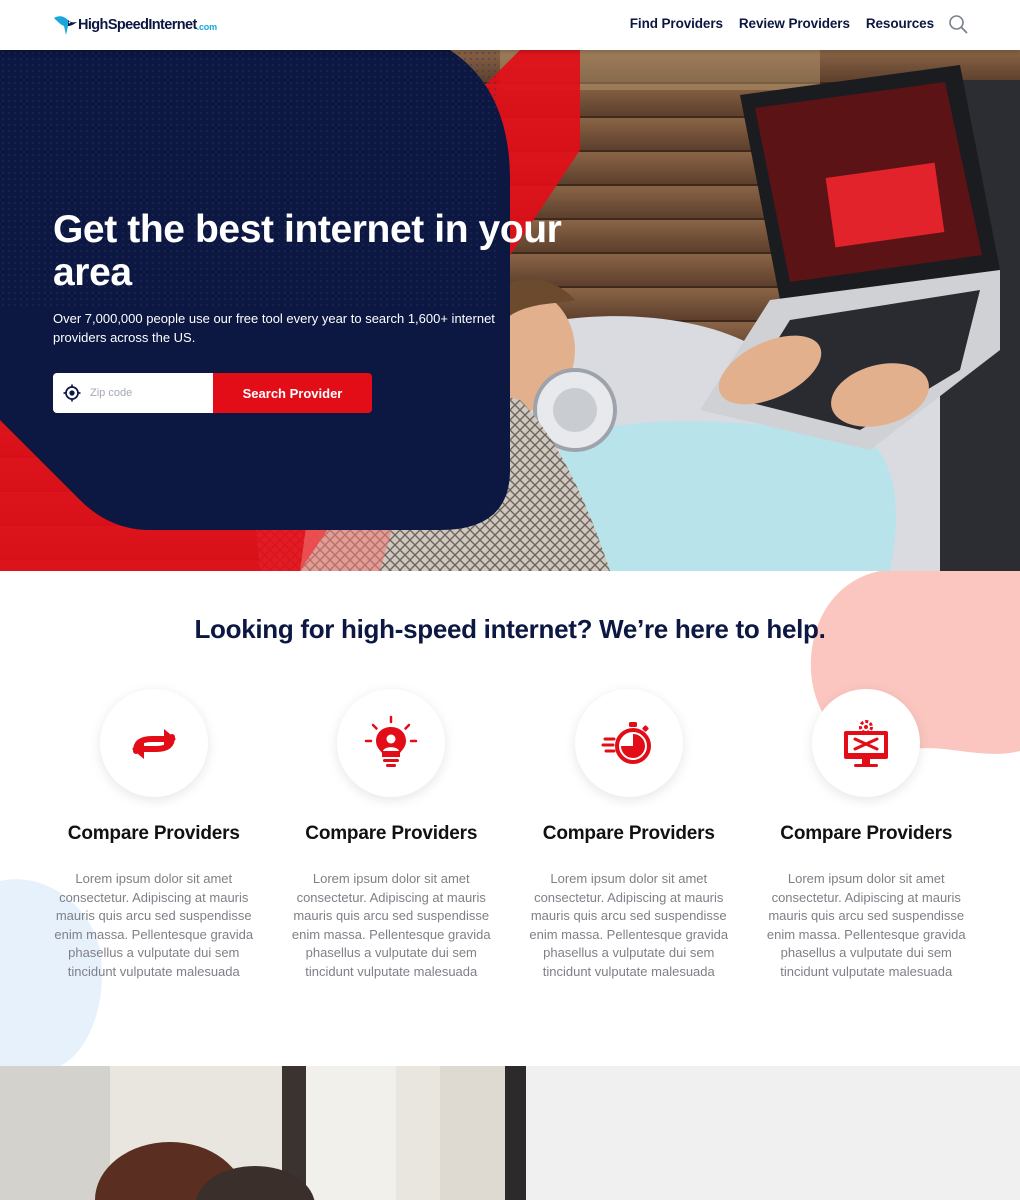 The height and width of the screenshot is (1200, 1020). I want to click on hero-title: Get the best internet in your area, so click(307, 251).